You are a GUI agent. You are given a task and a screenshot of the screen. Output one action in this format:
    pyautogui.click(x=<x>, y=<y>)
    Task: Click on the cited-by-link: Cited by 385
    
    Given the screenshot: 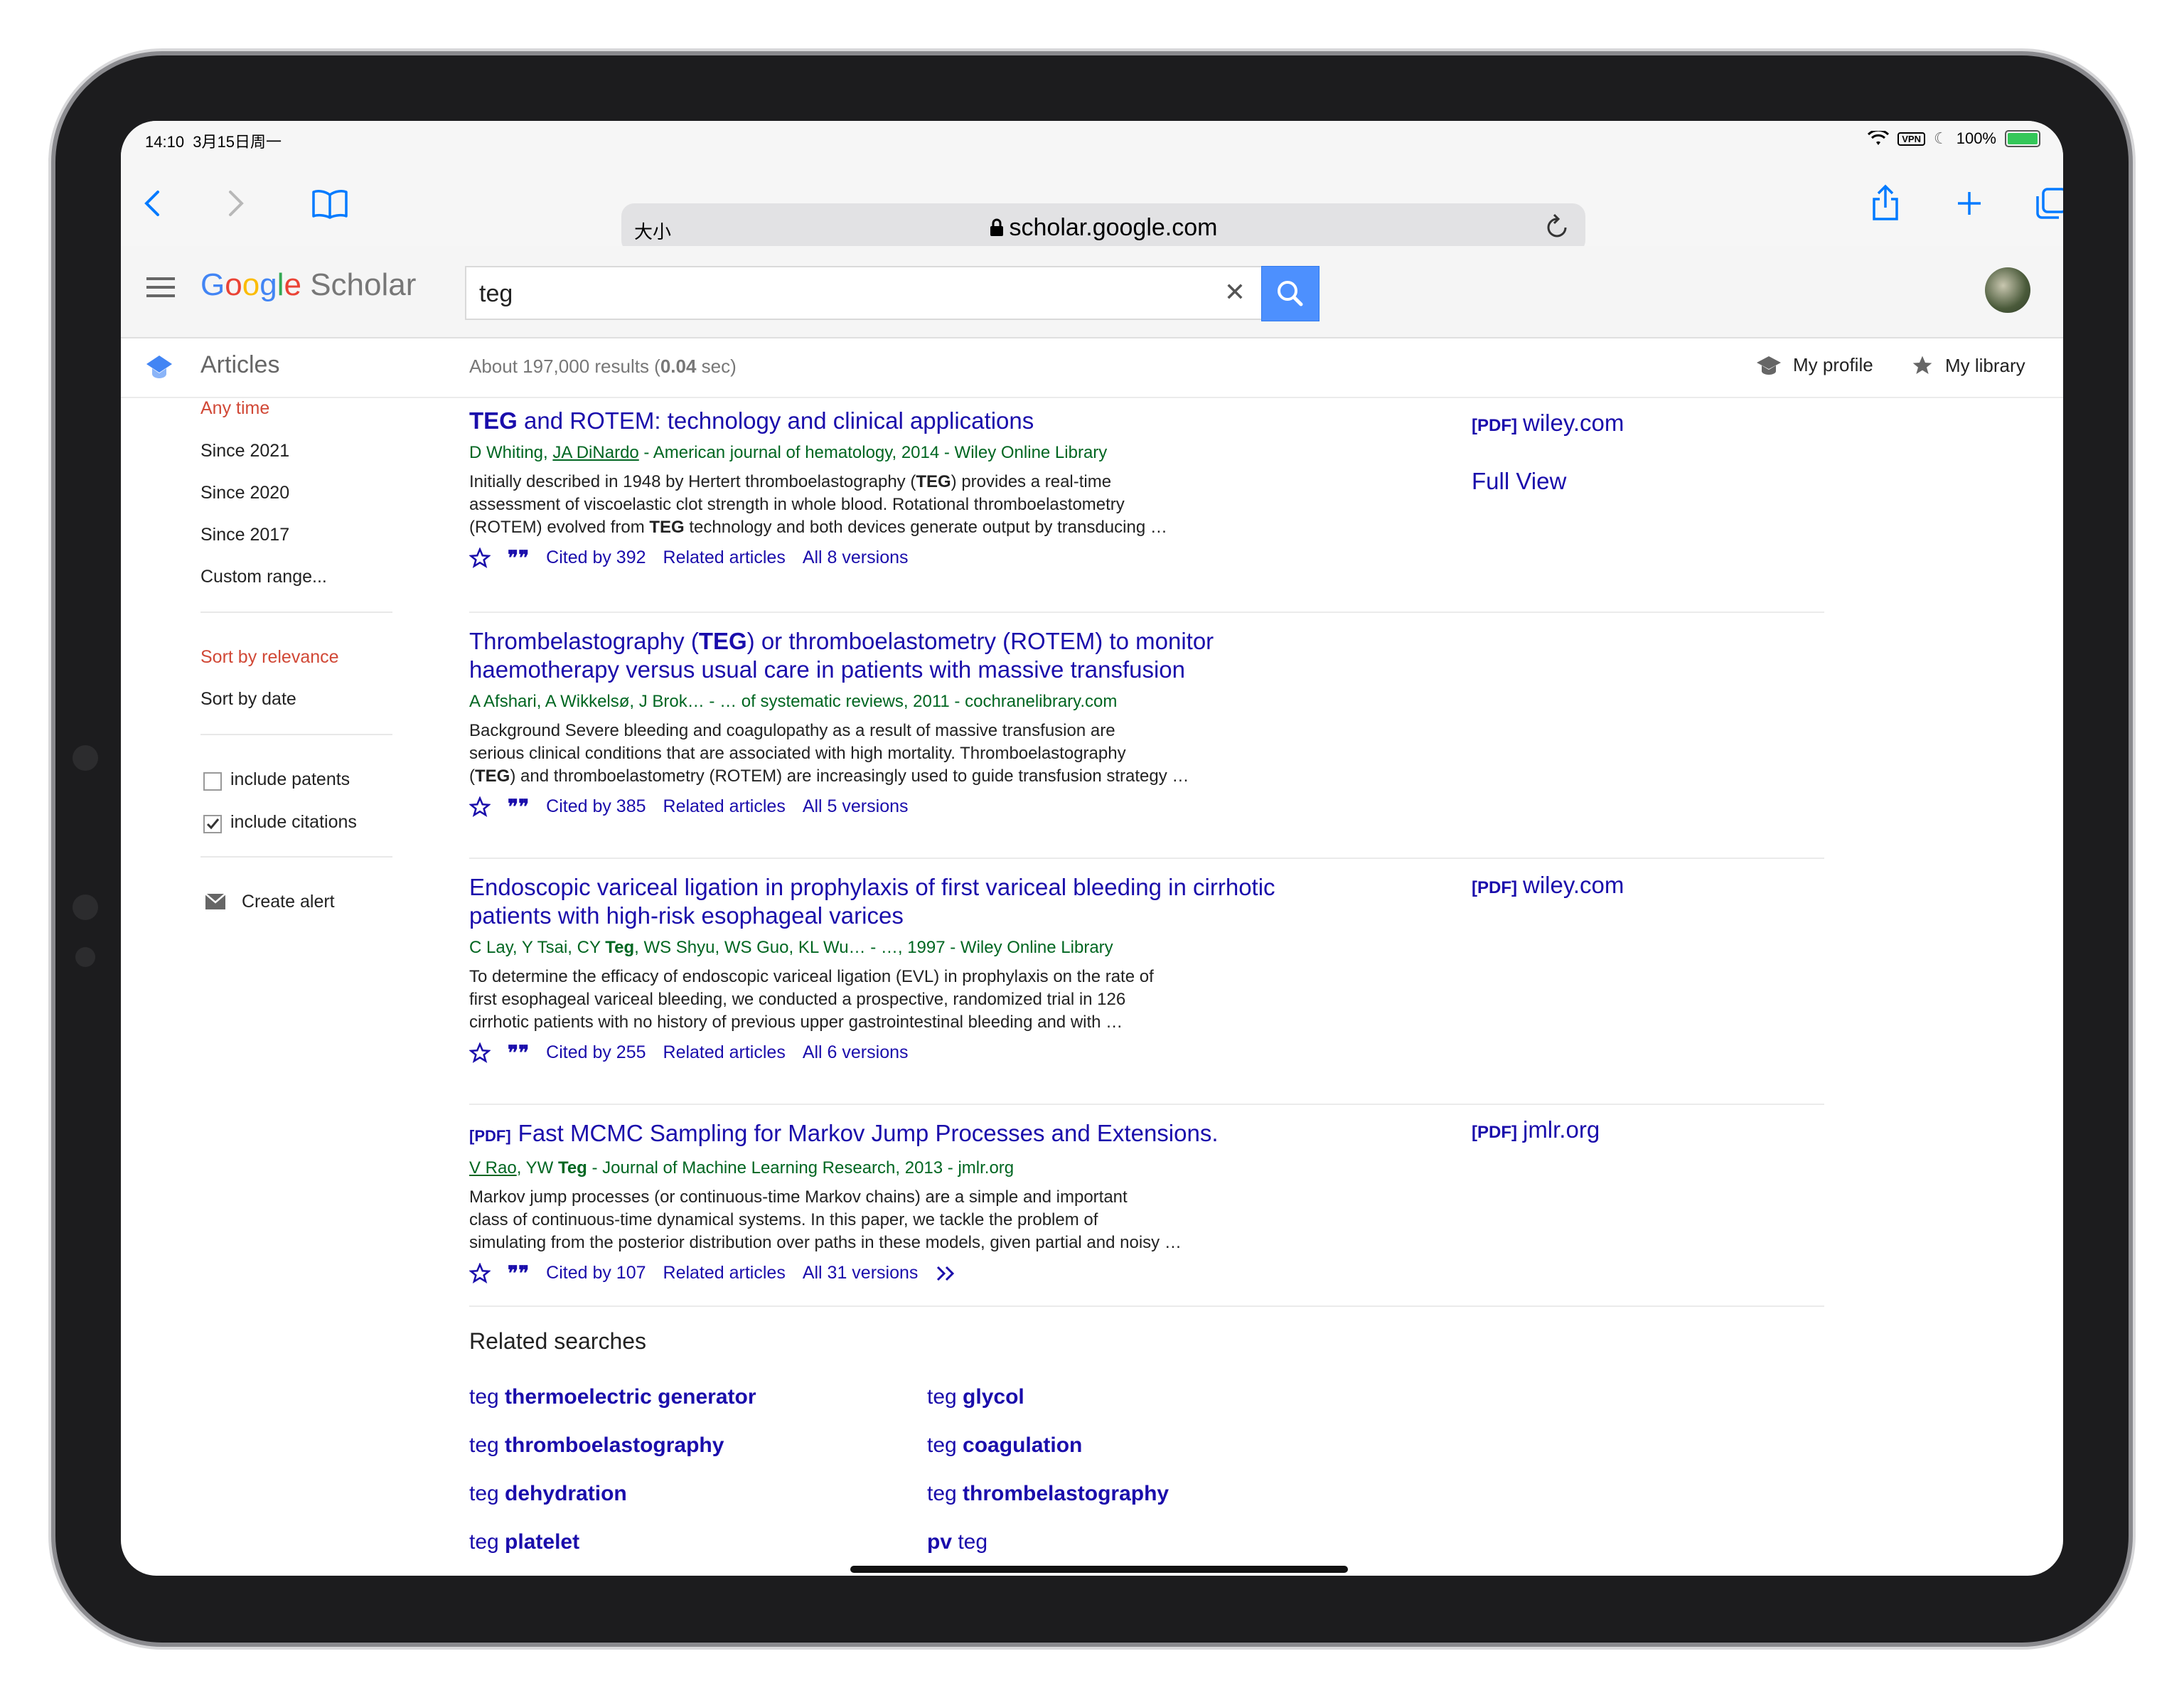 What is the action you would take?
    pyautogui.click(x=596, y=807)
    